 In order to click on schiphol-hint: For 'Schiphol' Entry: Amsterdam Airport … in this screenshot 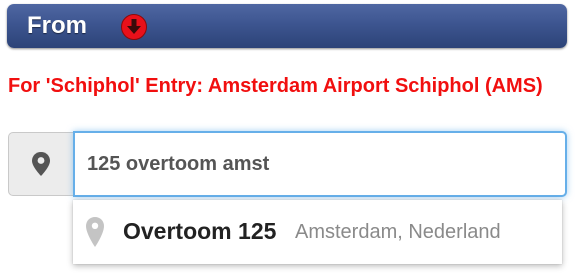, I will do `click(275, 86)`.